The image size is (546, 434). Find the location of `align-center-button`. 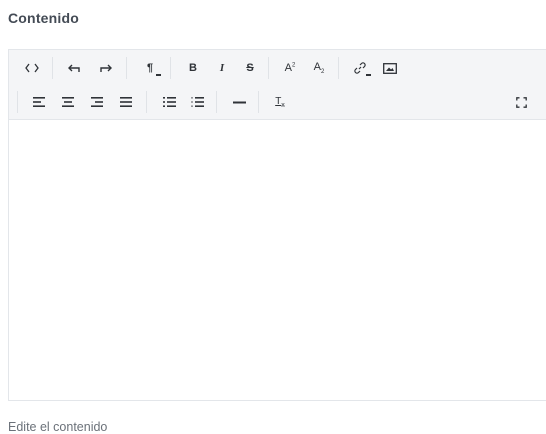

align-center-button is located at coordinates (68, 102).